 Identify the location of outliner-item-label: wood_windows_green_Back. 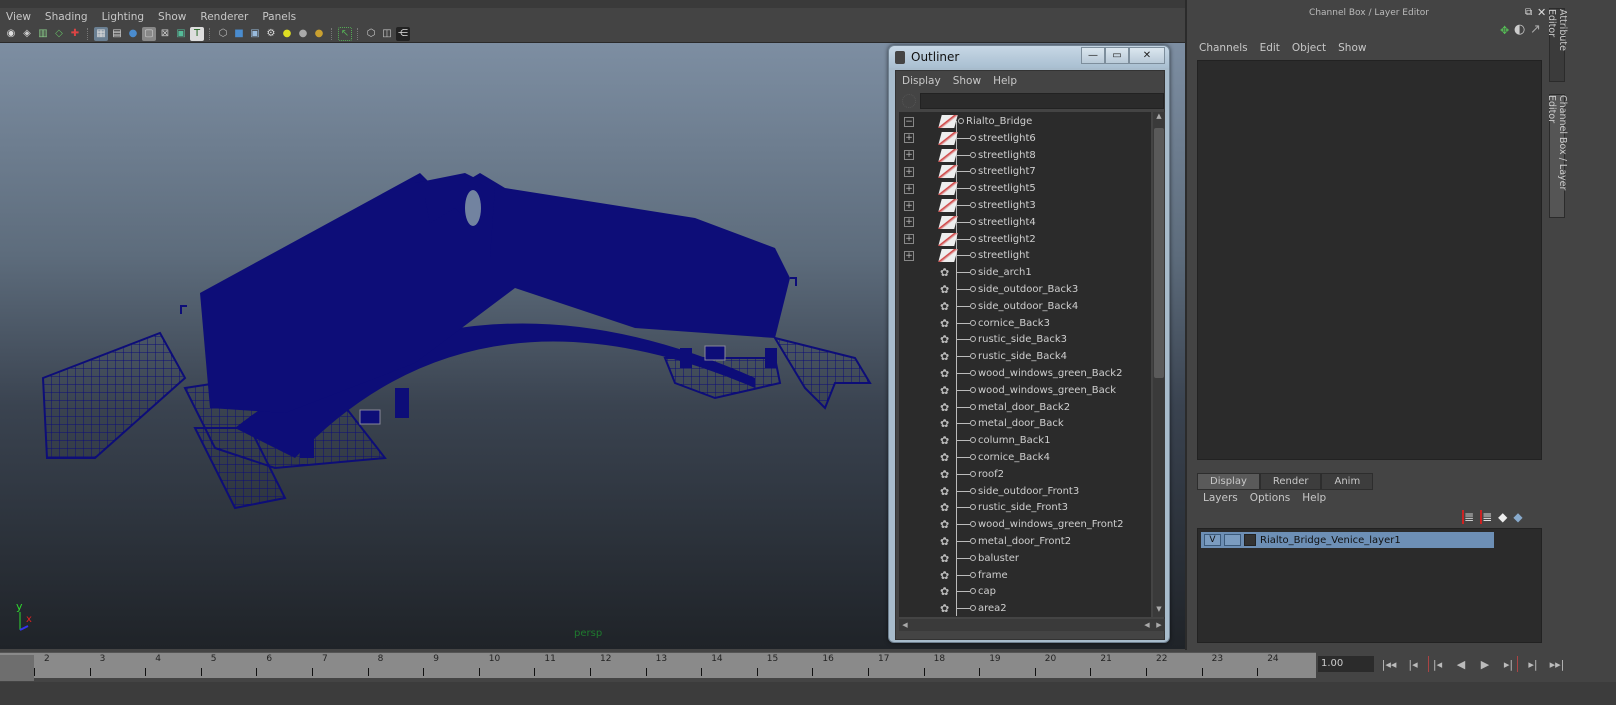
(1047, 390).